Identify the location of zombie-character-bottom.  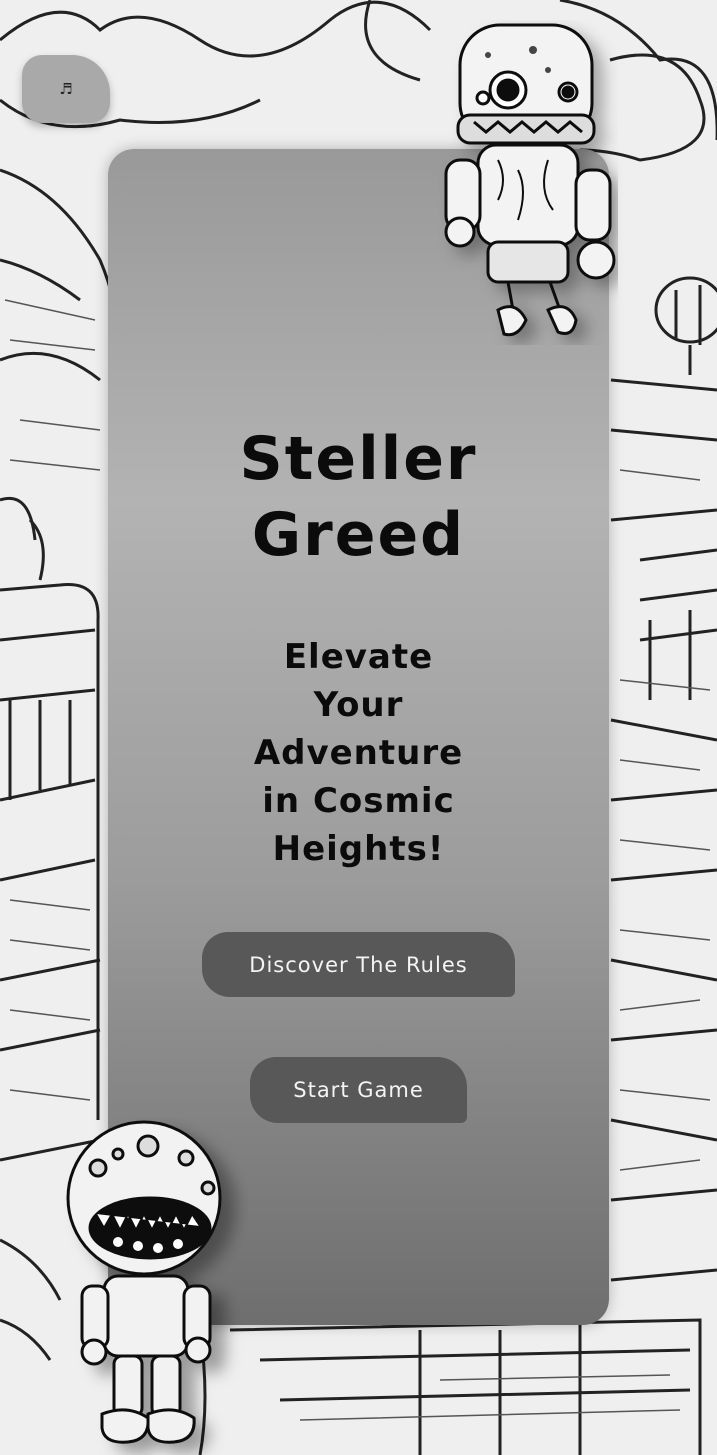
(144, 1282).